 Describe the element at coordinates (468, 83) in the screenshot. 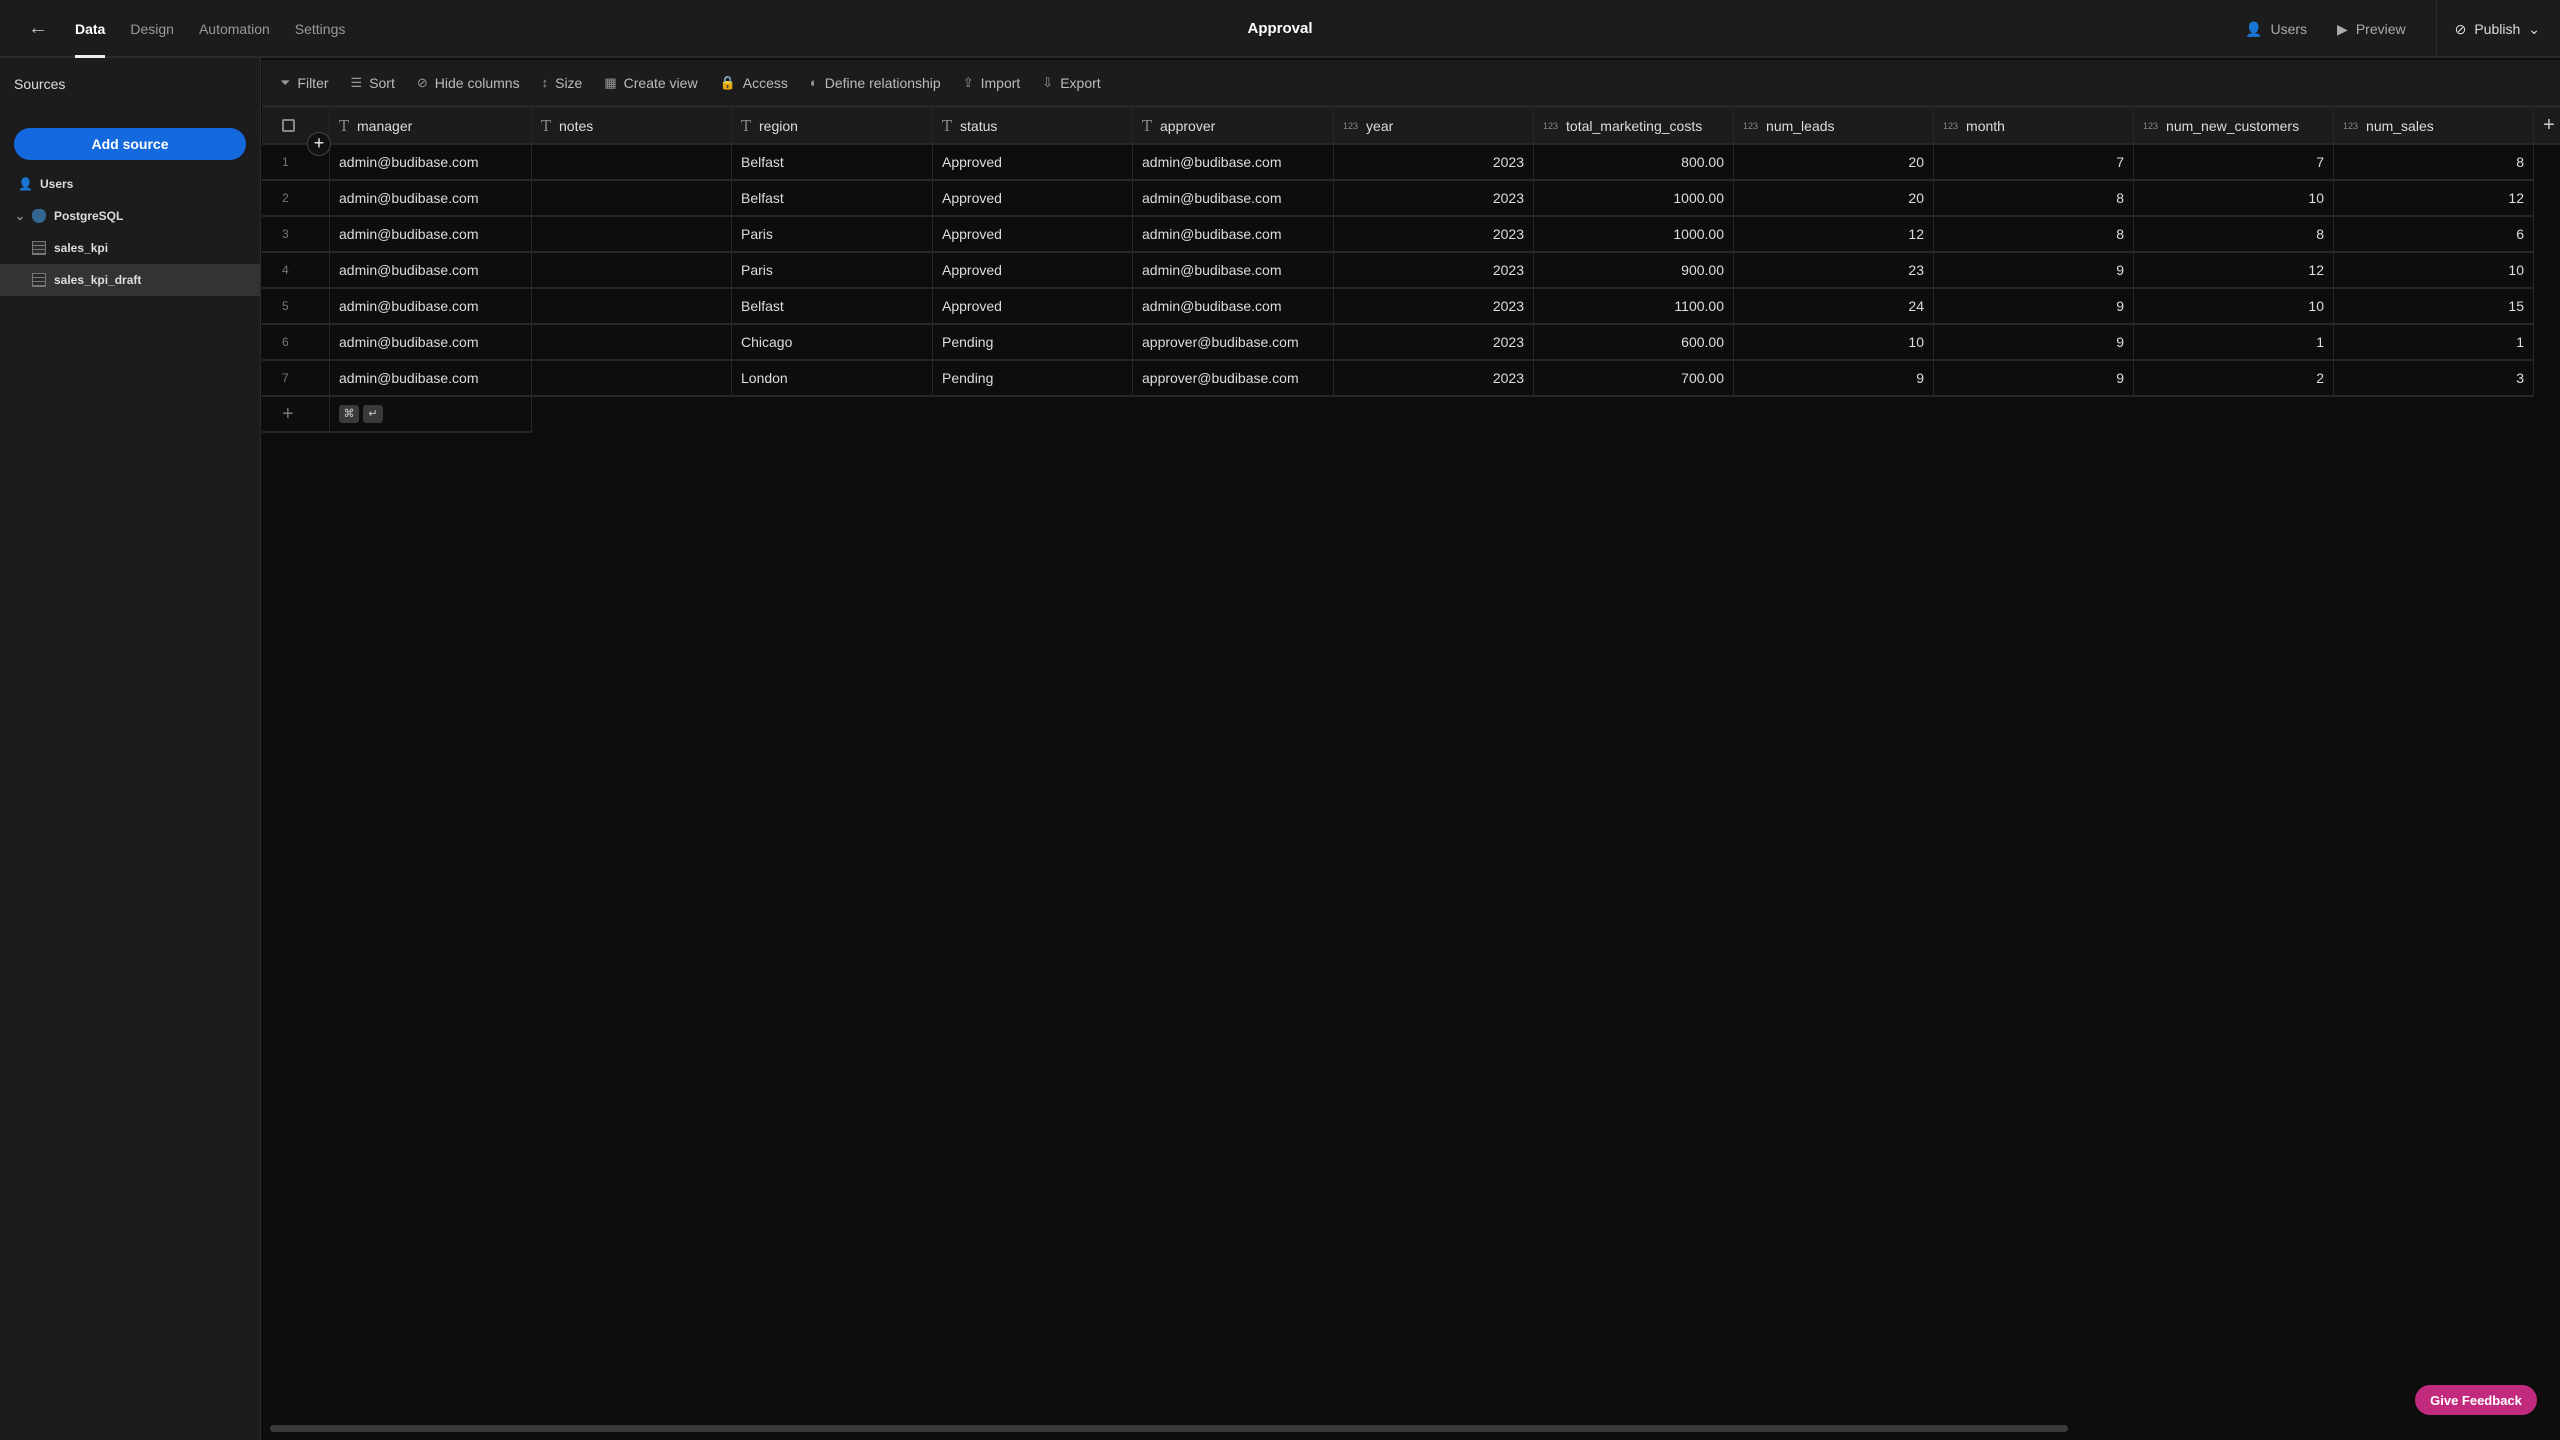

I see `hide-columns-button: ⊘ Hide columns` at that location.